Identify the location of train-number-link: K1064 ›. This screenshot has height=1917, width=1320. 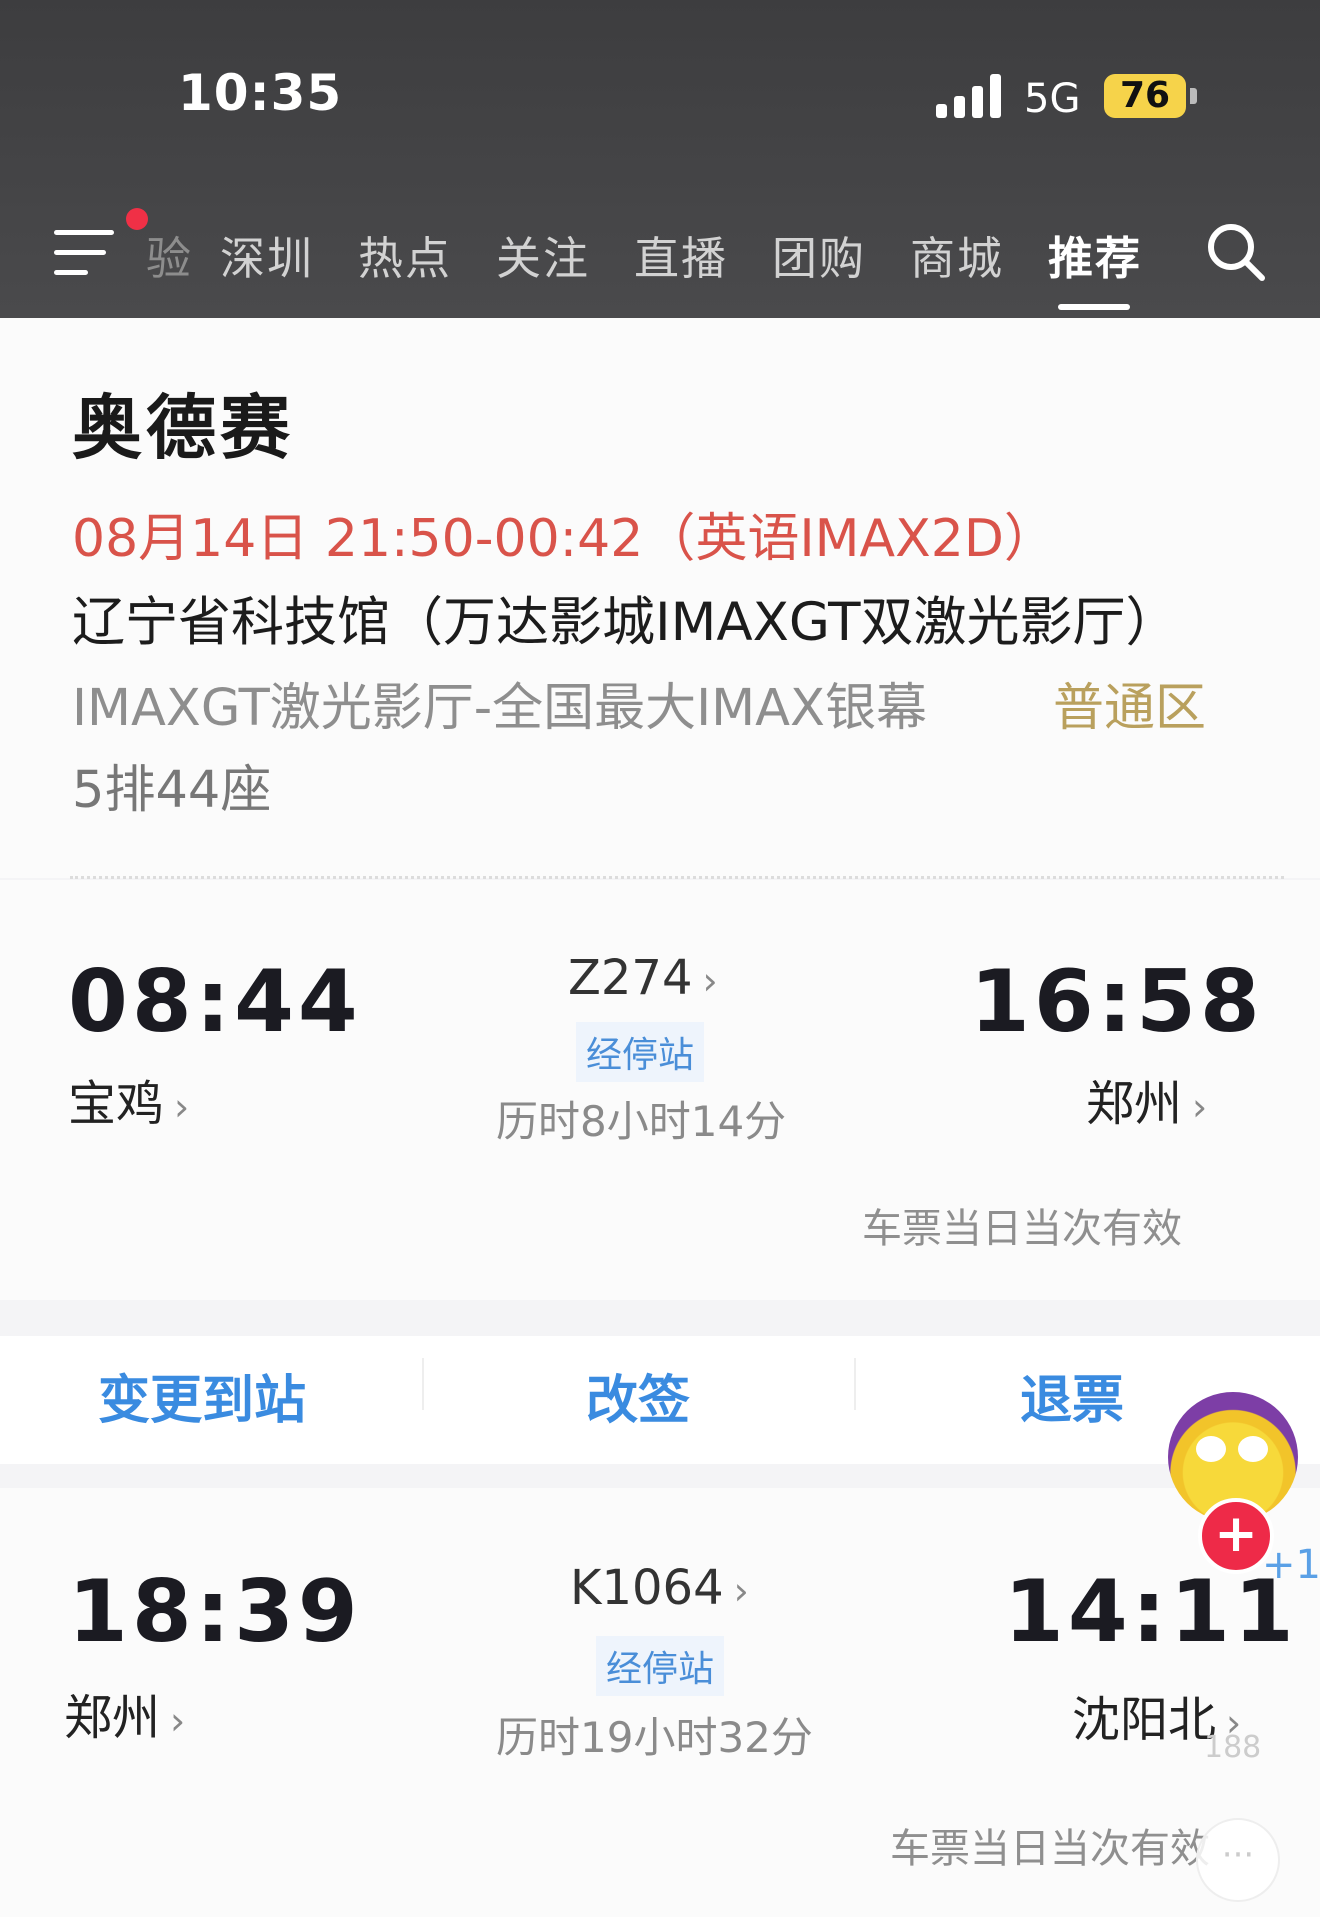
(659, 1588).